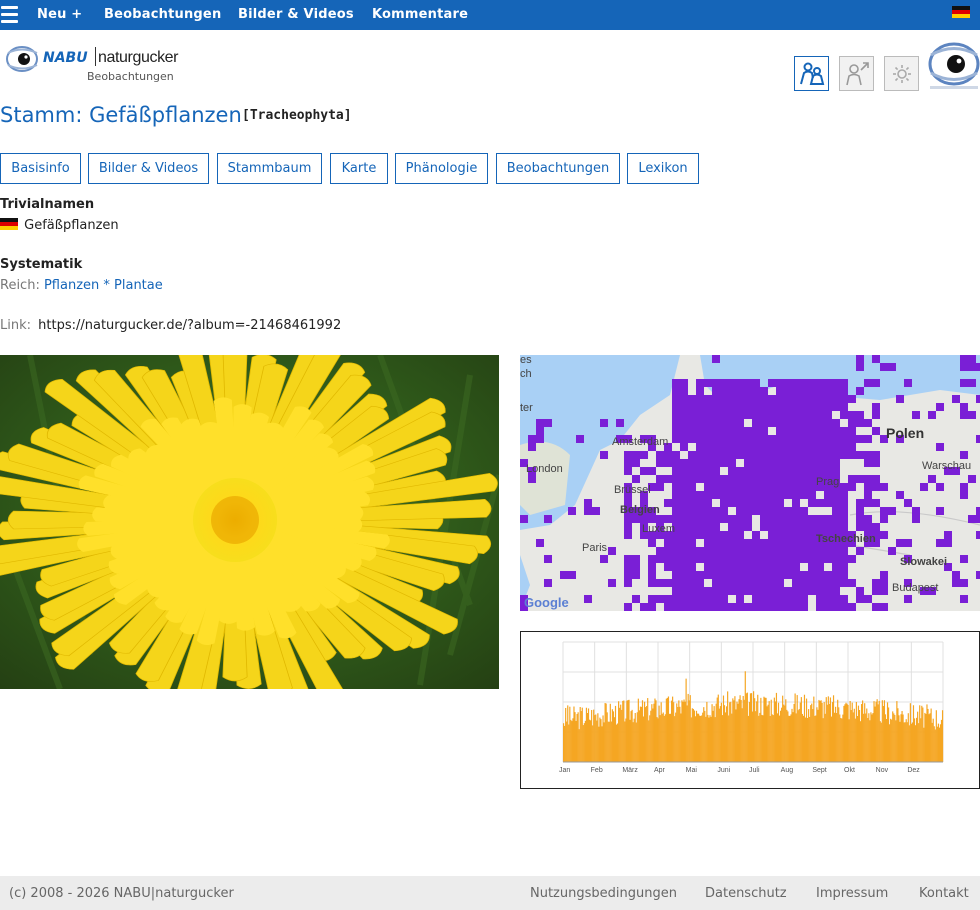 The width and height of the screenshot is (980, 910). I want to click on nav-observations: Beobachtungen, so click(162, 14).